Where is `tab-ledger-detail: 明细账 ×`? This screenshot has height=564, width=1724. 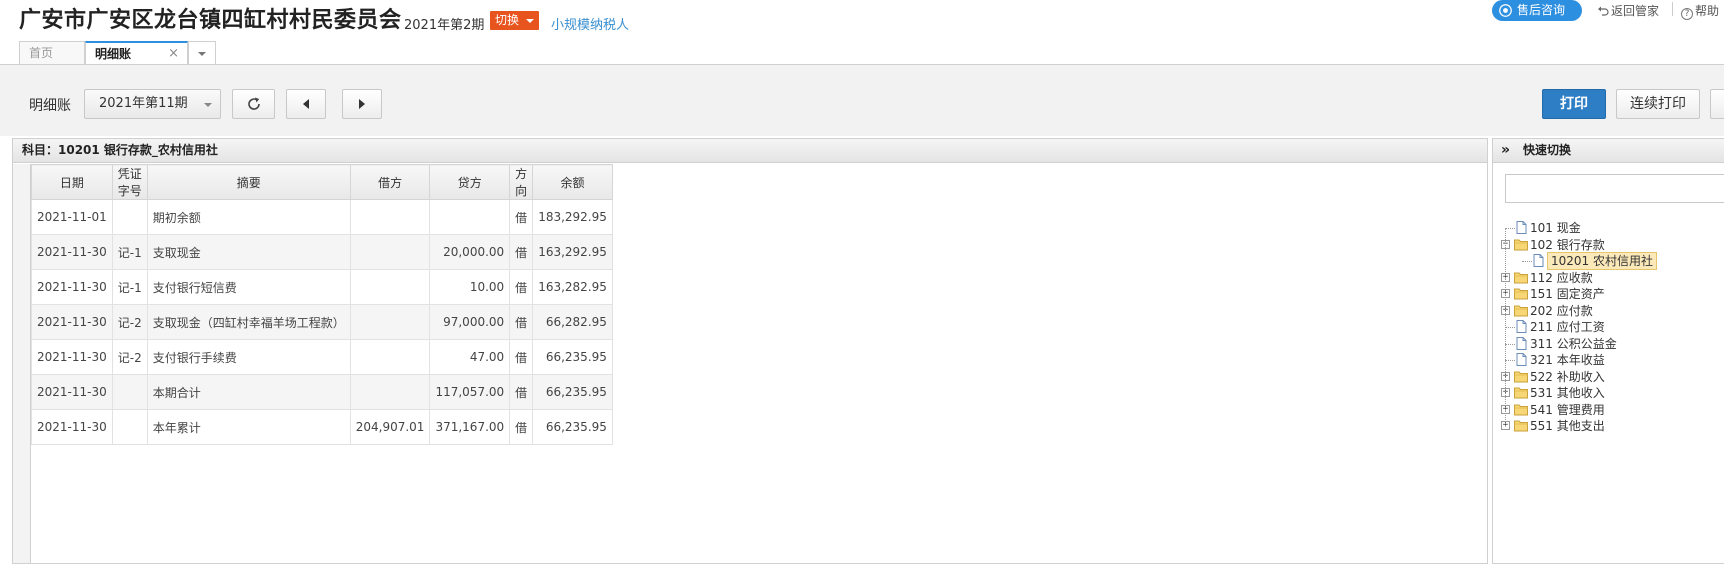
tab-ledger-detail: 明细账 × is located at coordinates (136, 53).